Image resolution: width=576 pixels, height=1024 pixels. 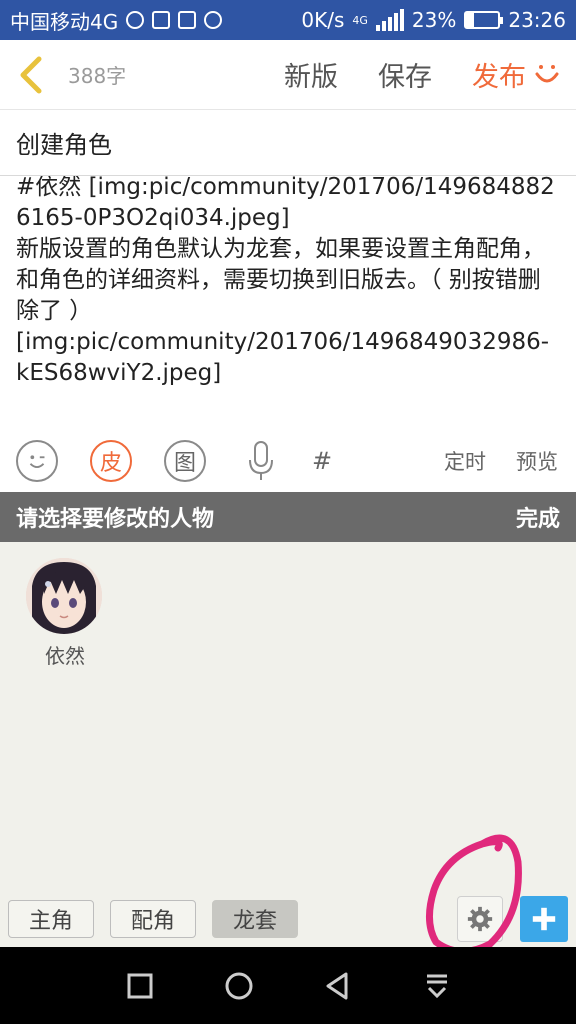 What do you see at coordinates (97, 76) in the screenshot?
I see `word-count: 388字` at bounding box center [97, 76].